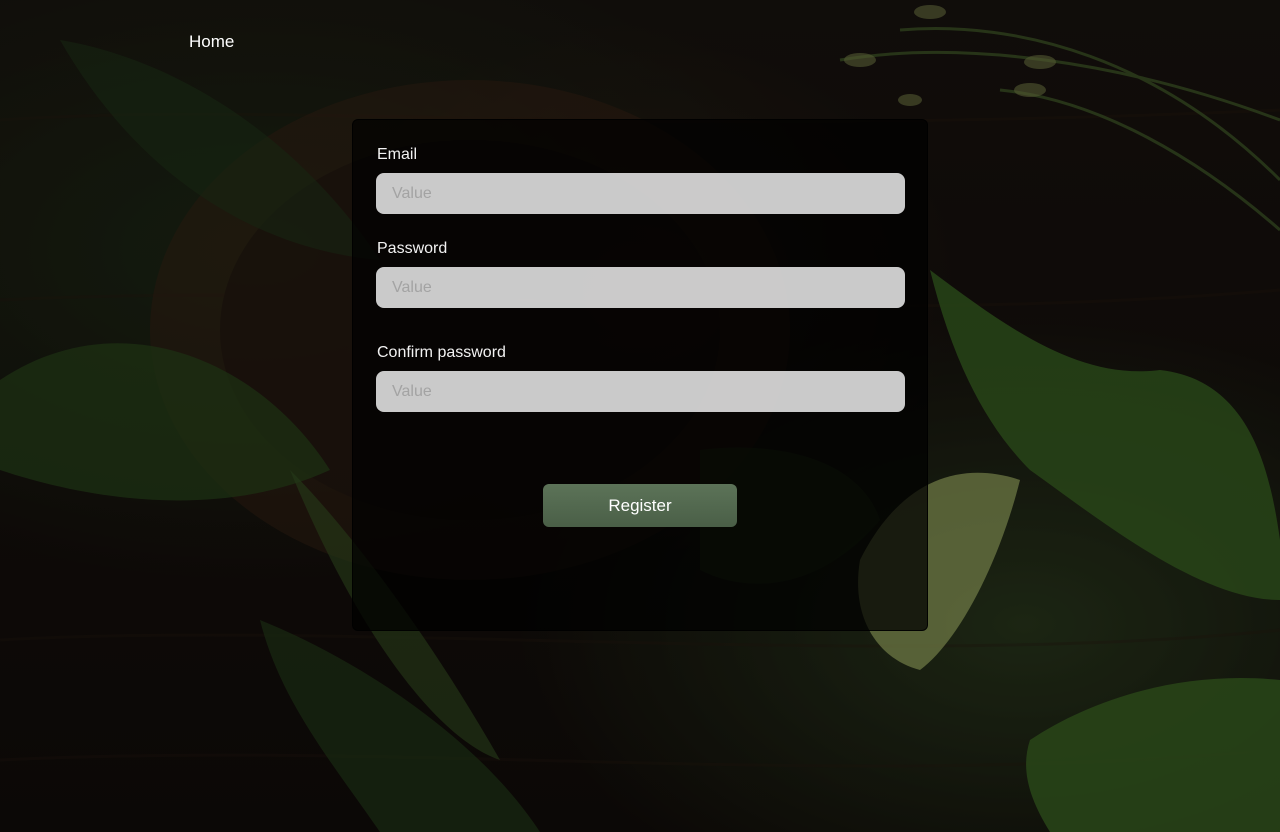 This screenshot has width=1280, height=832. I want to click on confirm-password-field, so click(640, 391).